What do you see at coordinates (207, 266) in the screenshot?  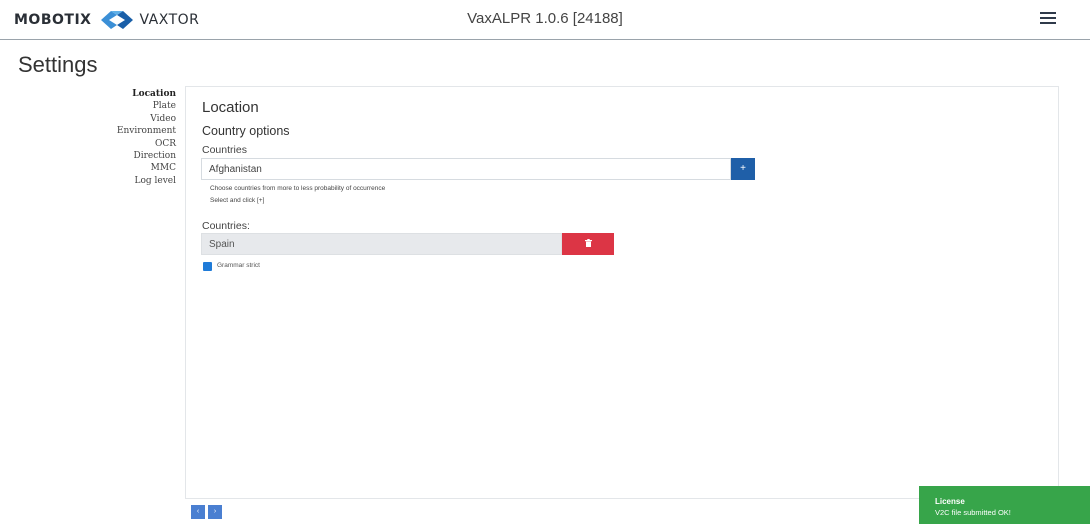 I see `grammar-strict-checkbox` at bounding box center [207, 266].